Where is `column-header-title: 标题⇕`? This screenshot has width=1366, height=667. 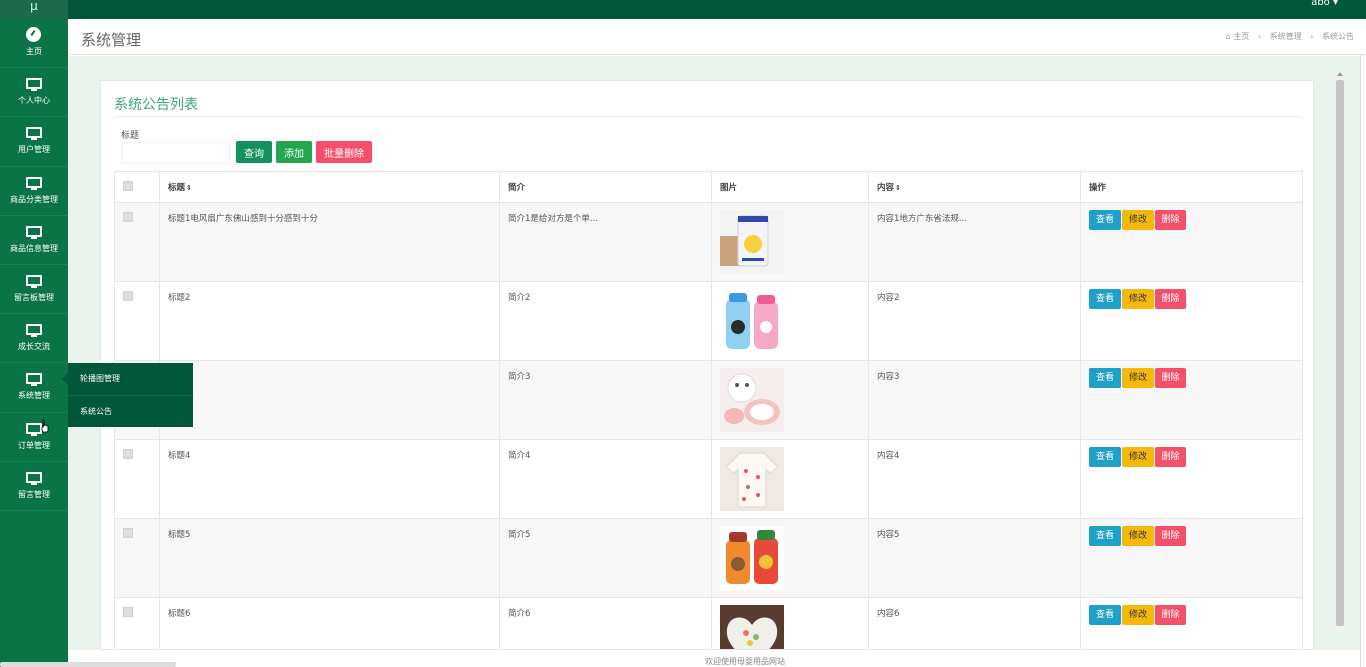
column-header-title: 标题⇕ is located at coordinates (329, 187).